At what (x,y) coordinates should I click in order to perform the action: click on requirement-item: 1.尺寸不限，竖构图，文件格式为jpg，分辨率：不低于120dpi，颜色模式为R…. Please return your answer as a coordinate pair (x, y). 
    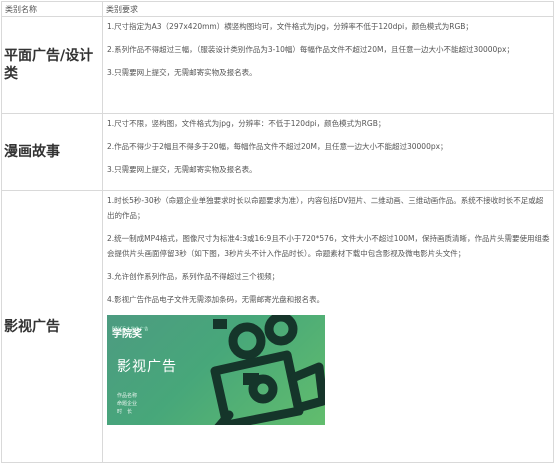
    Looking at the image, I should click on (246, 123).